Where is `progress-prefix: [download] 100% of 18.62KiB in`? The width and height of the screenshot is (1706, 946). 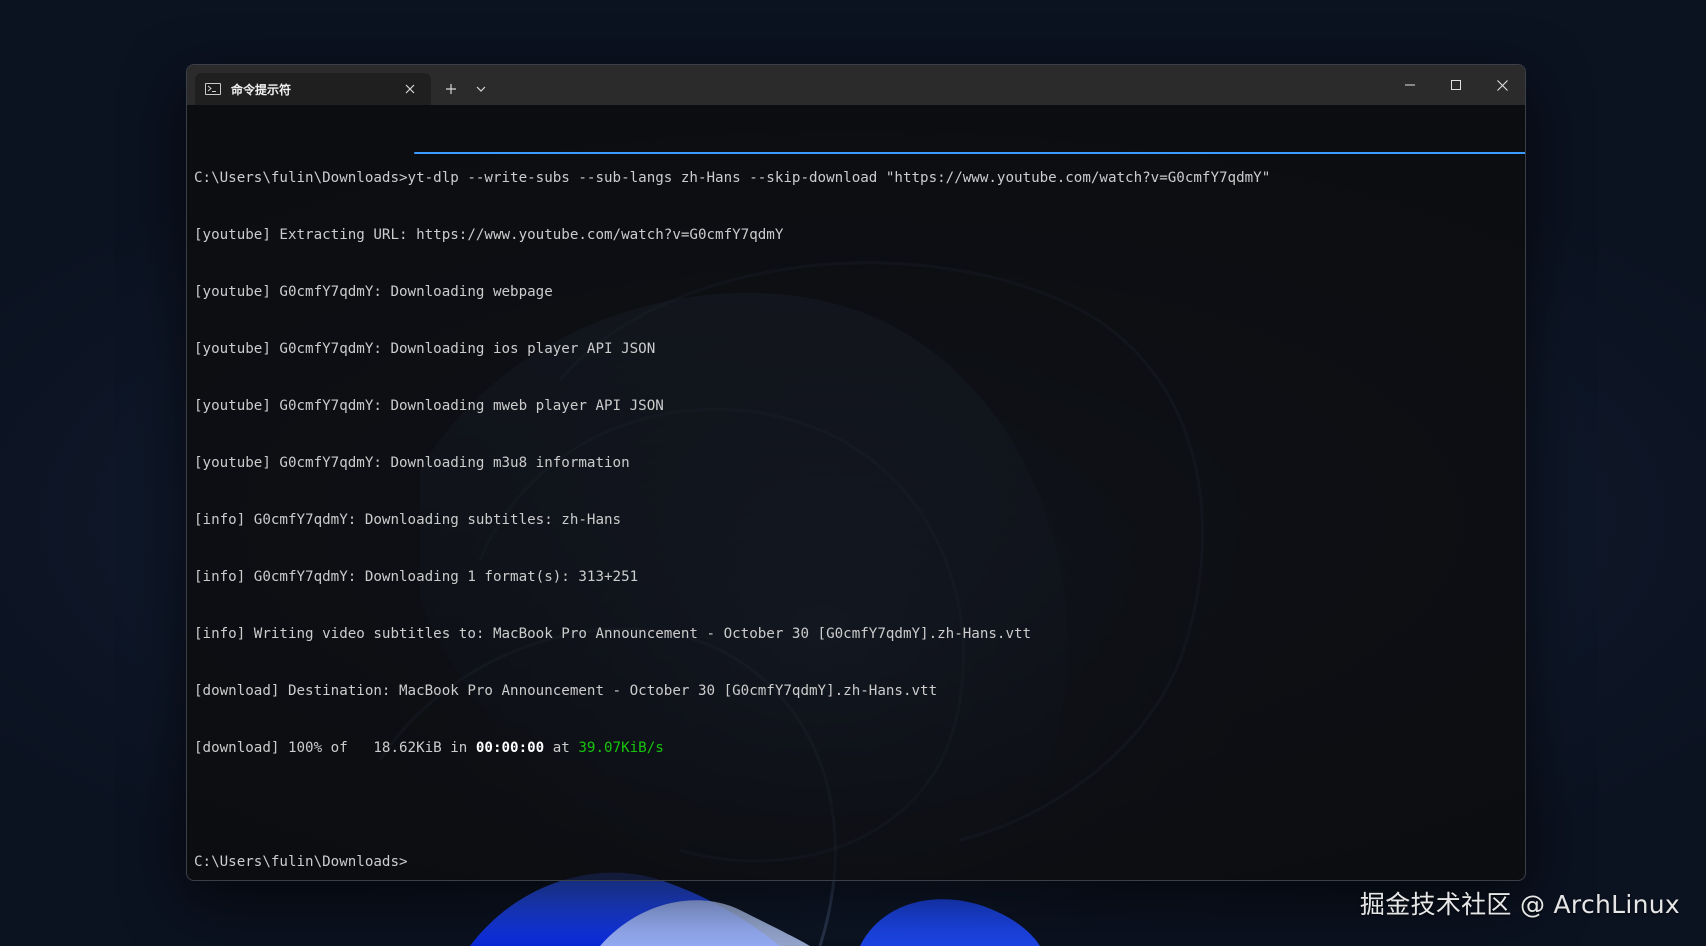 progress-prefix: [download] 100% of 18.62KiB in is located at coordinates (335, 748).